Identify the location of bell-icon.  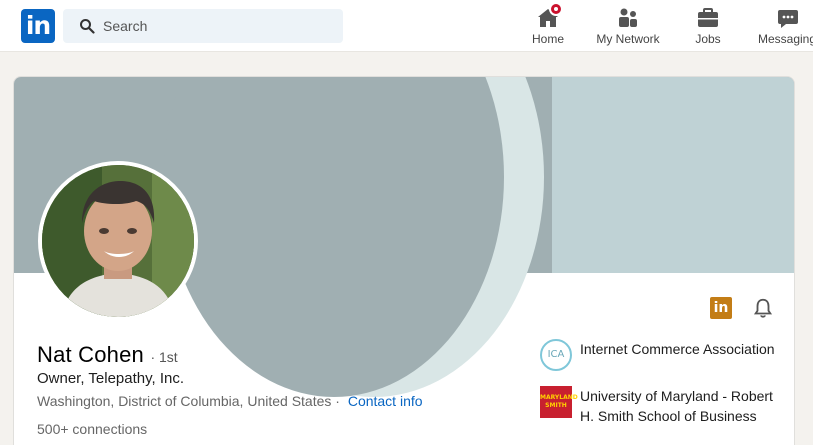
(763, 308).